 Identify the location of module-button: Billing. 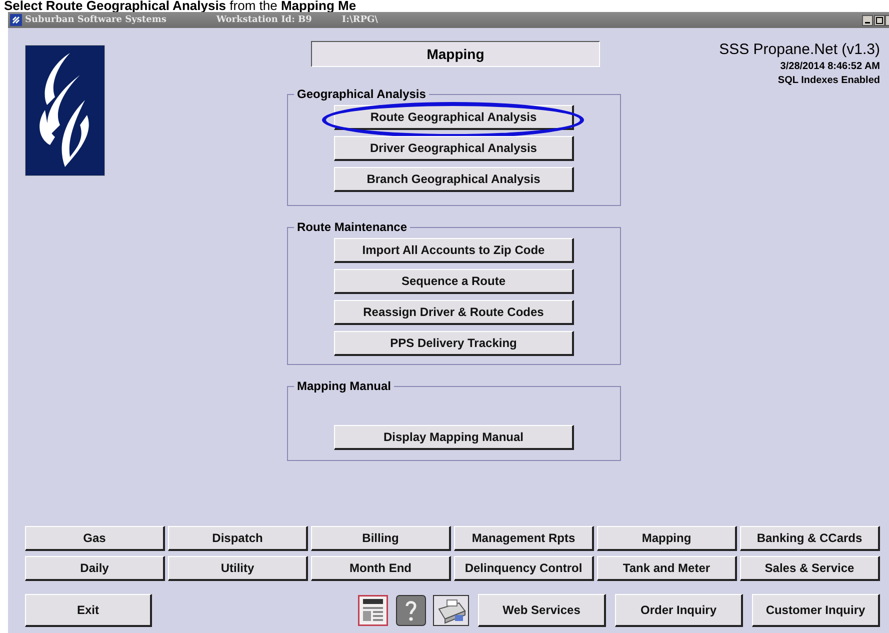
(381, 538).